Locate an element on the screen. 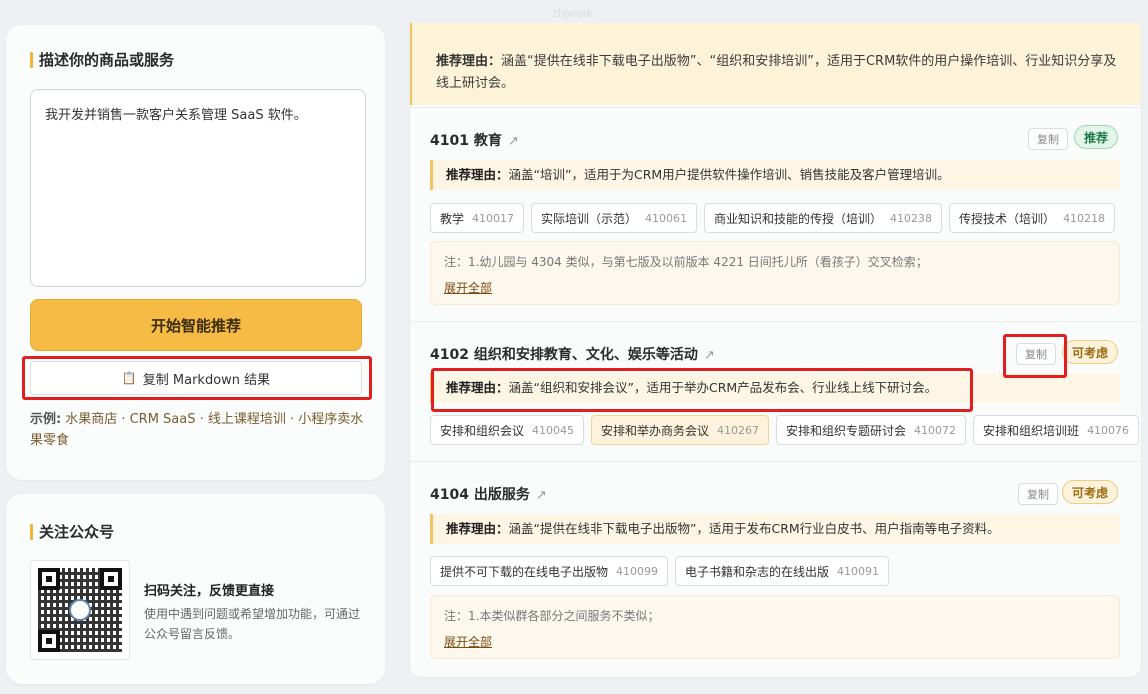 The height and width of the screenshot is (694, 1148). top-reason-label: 推荐理由： is located at coordinates (469, 61).